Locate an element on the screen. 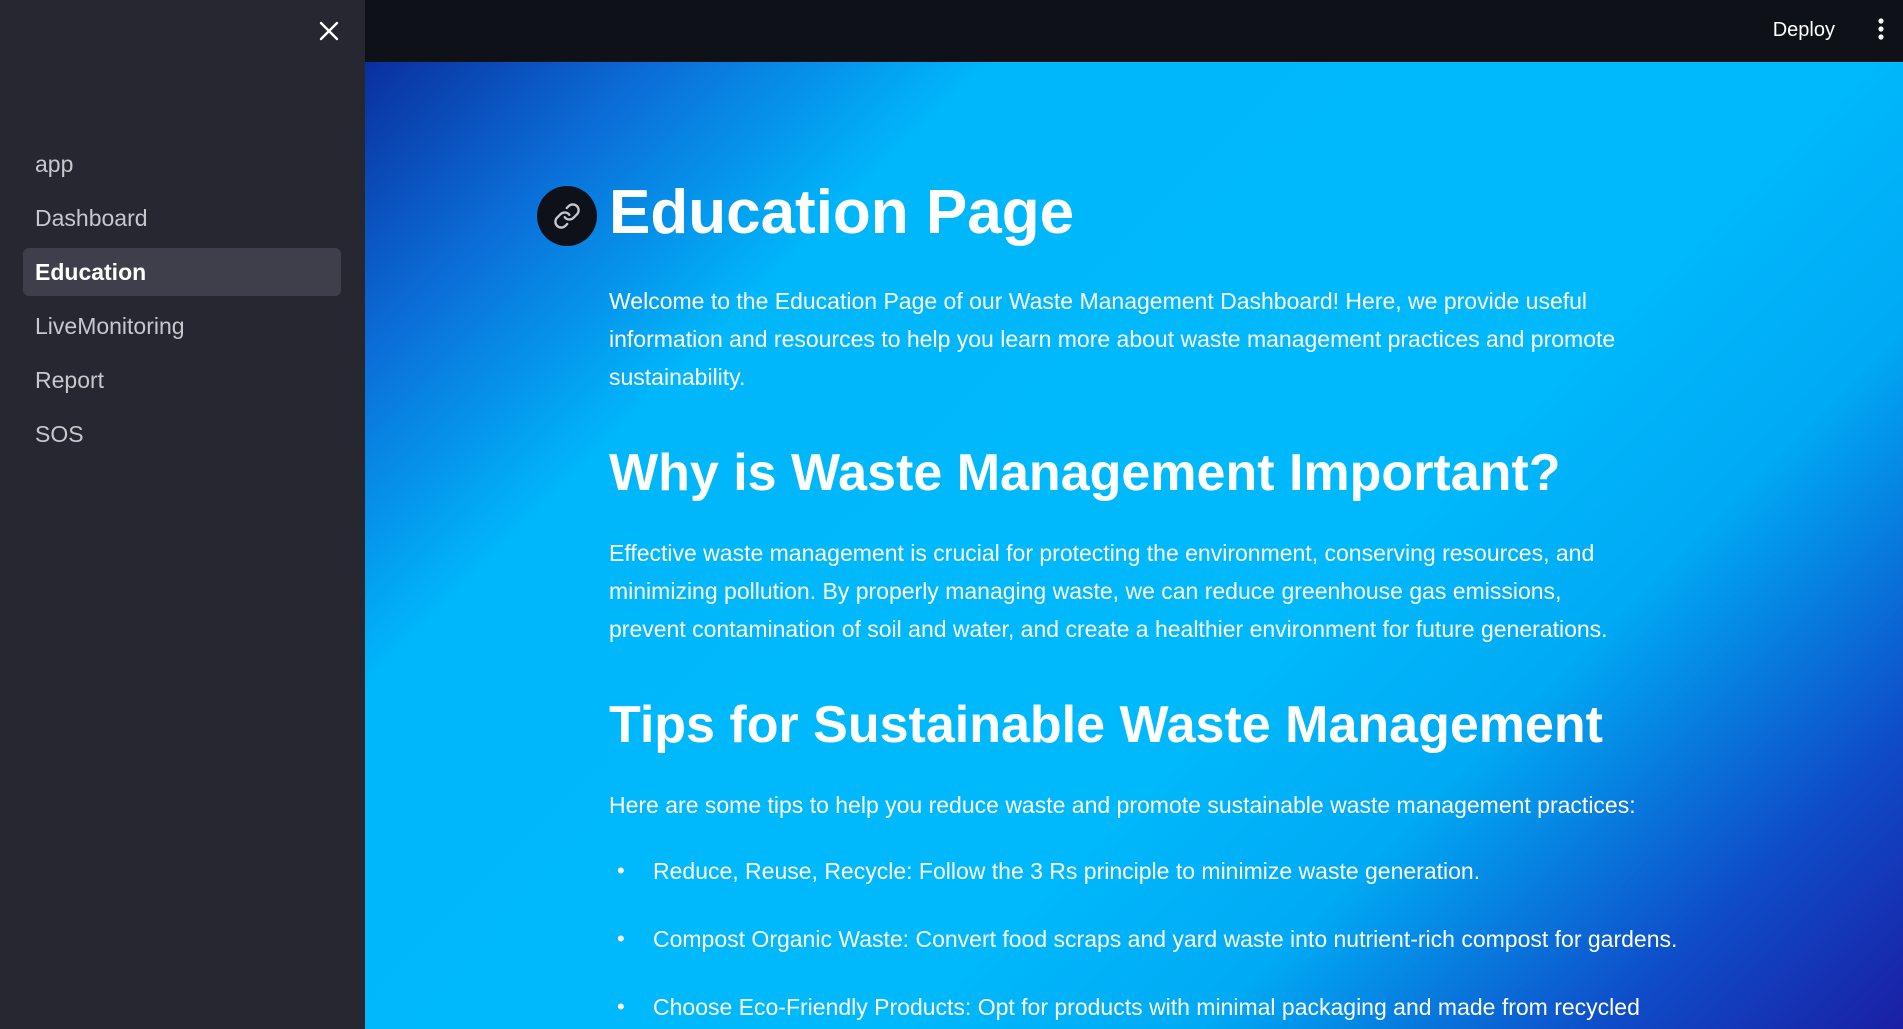  sidebar-item-report: Report is located at coordinates (182, 380).